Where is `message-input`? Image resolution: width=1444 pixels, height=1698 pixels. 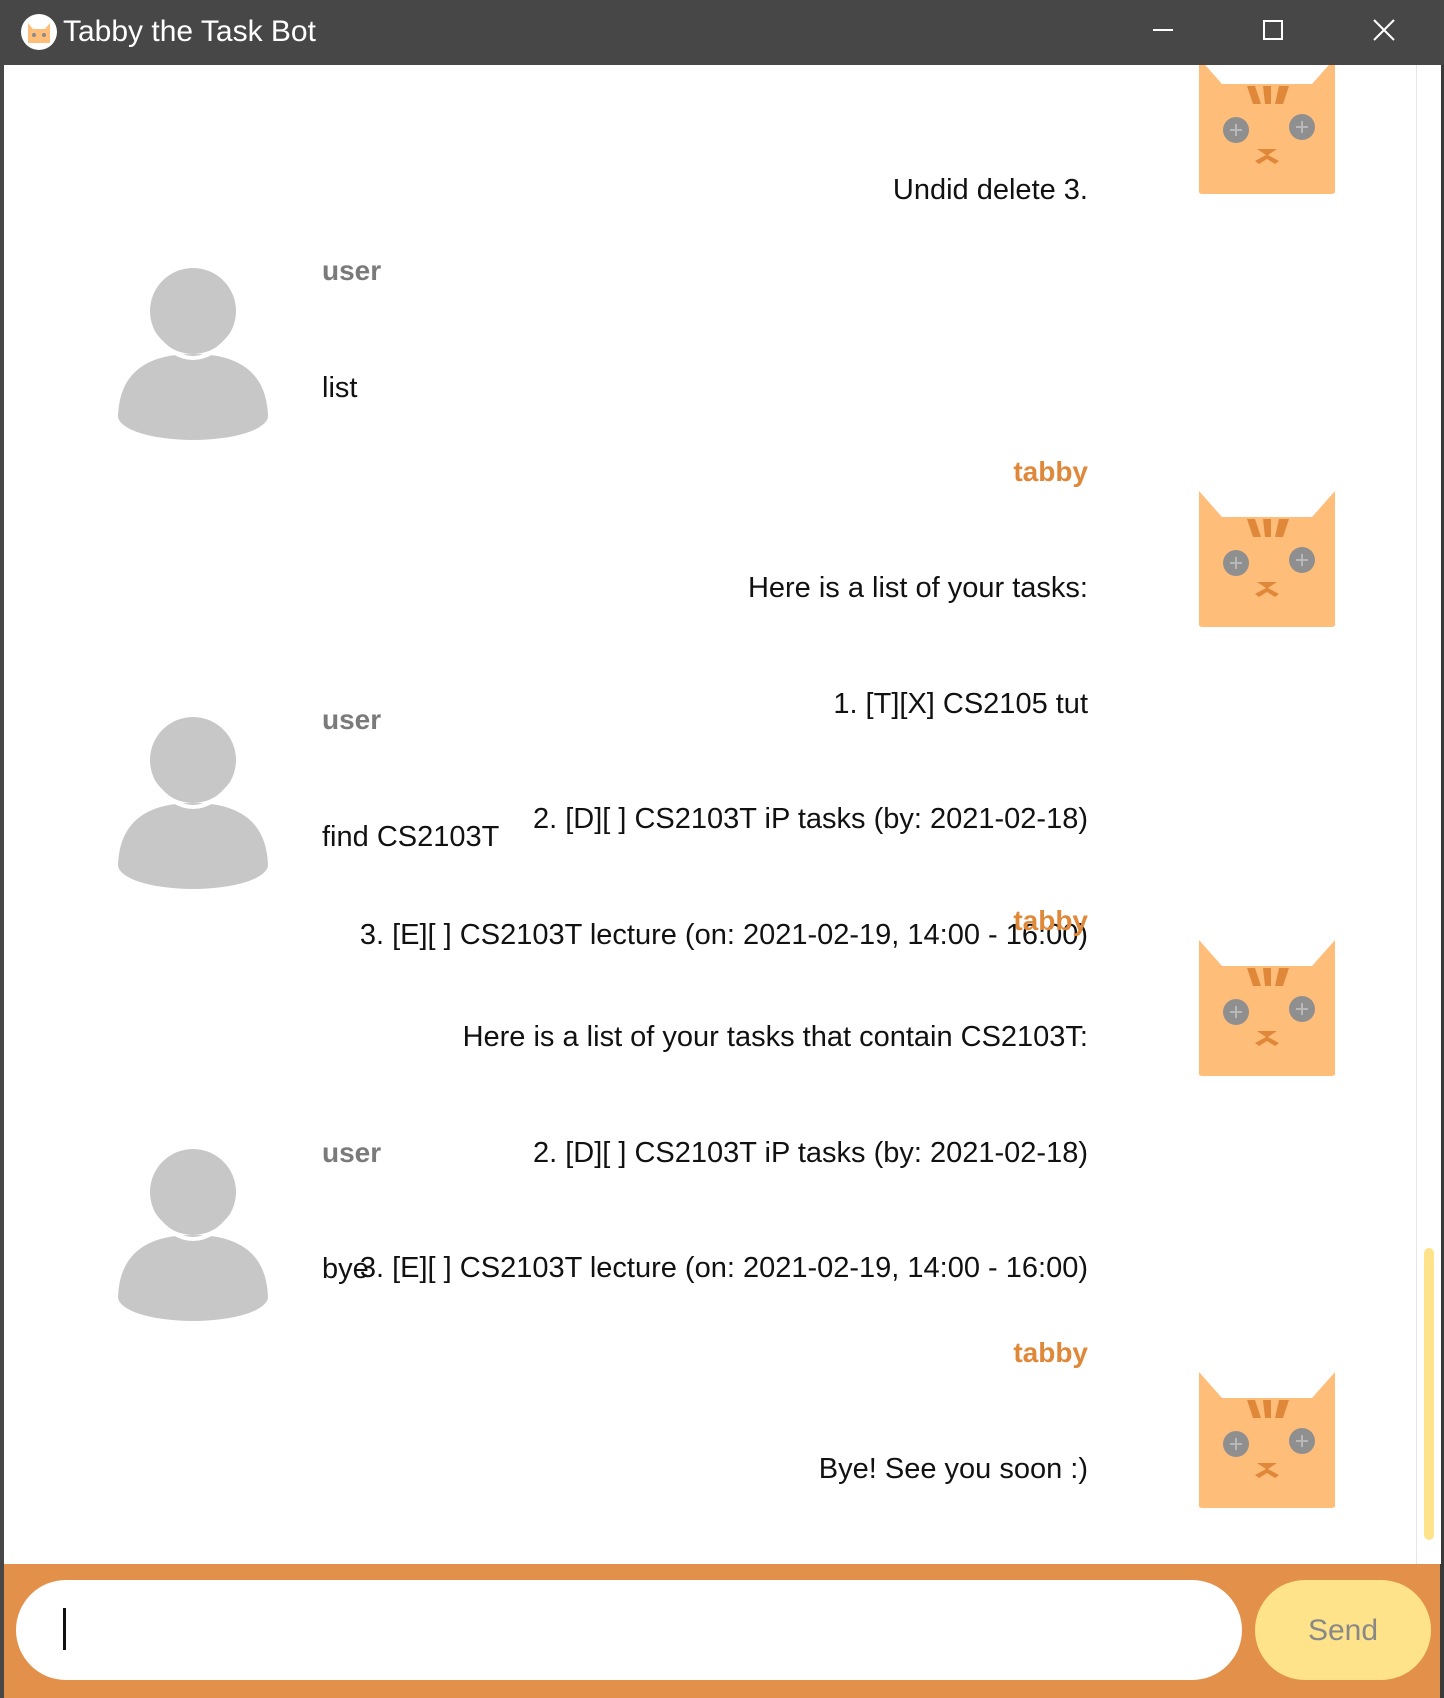 message-input is located at coordinates (629, 1630).